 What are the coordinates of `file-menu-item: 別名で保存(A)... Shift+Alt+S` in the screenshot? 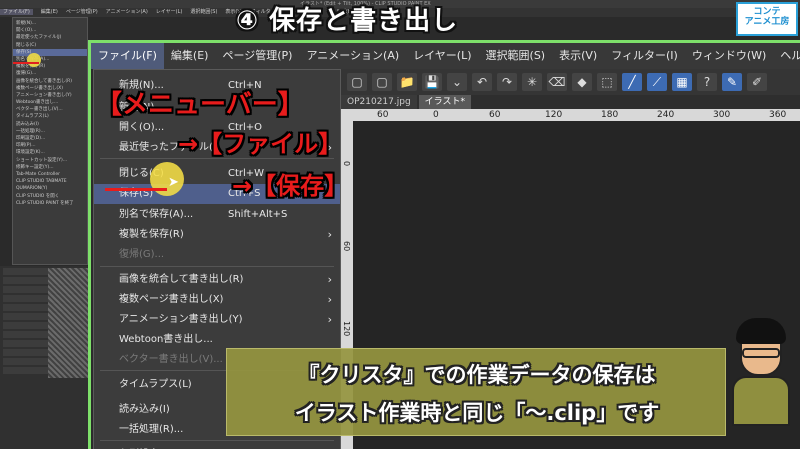 It's located at (217, 215).